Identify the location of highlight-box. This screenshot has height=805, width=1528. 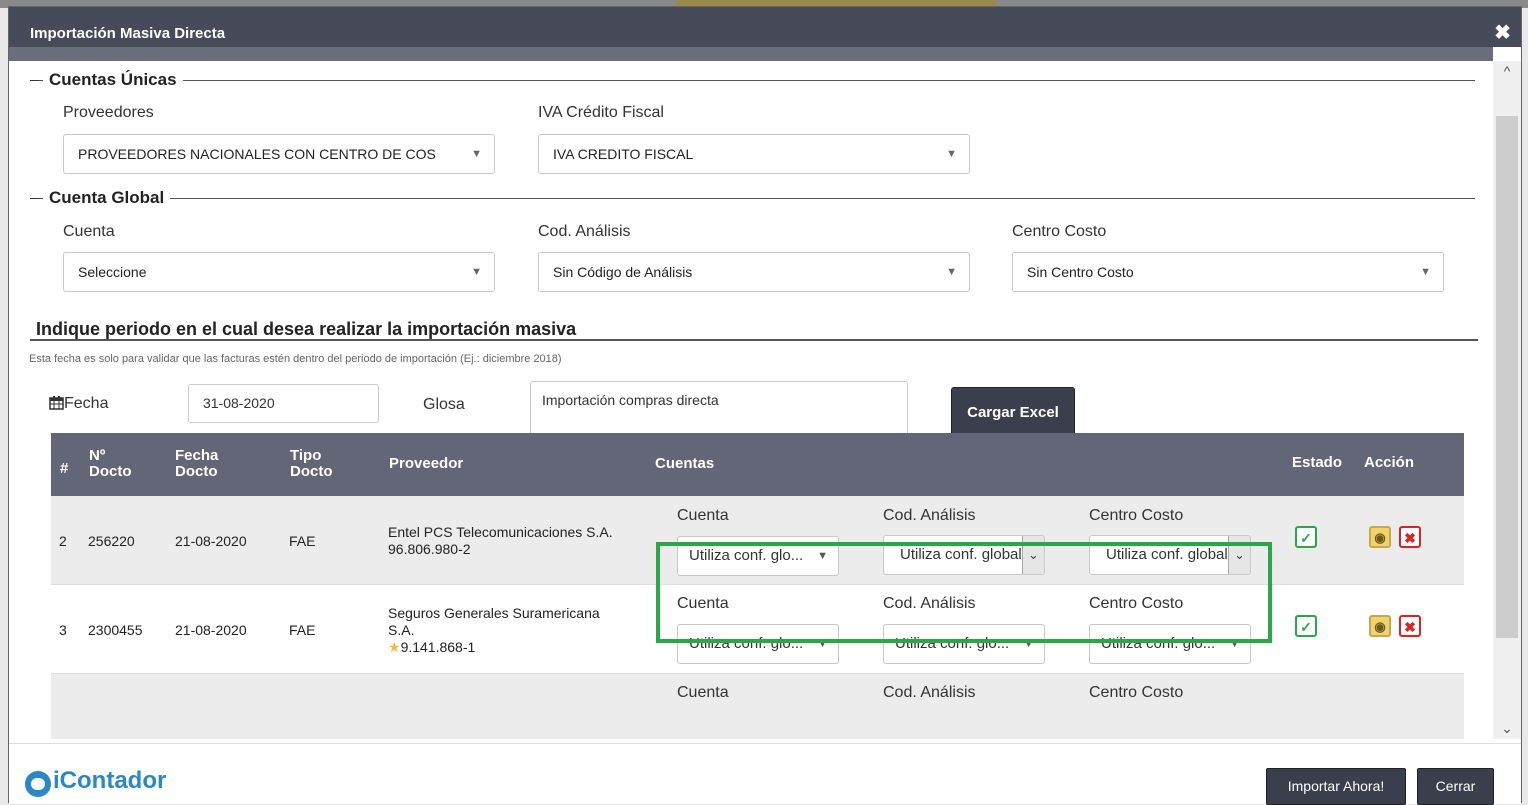
(964, 592).